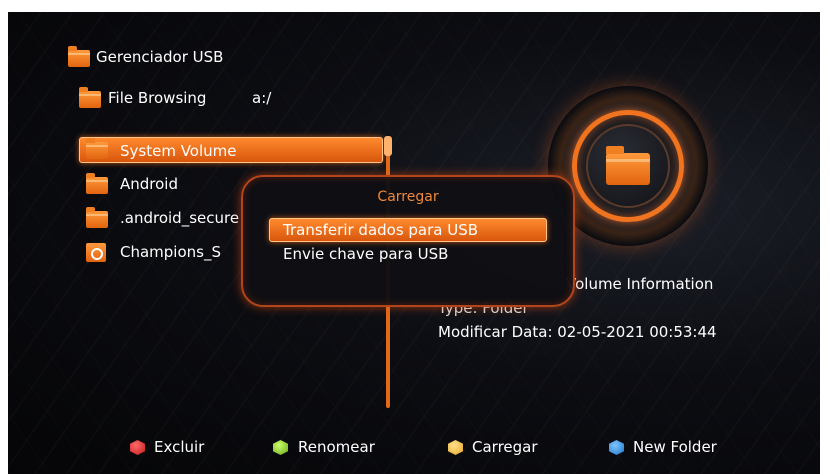 The image size is (830, 474). I want to click on excluir-label: Excluir, so click(179, 447).